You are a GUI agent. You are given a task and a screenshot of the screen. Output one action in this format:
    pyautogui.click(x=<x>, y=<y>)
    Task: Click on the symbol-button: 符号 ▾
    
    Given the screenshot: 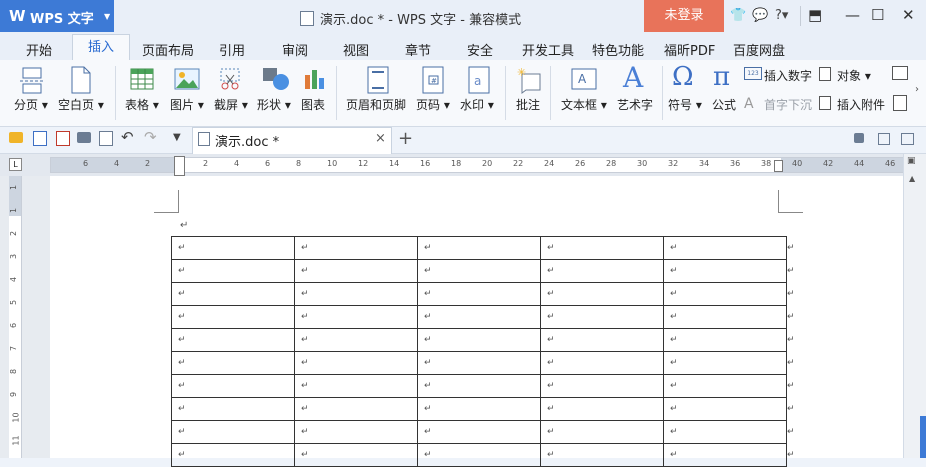 What is the action you would take?
    pyautogui.click(x=685, y=104)
    